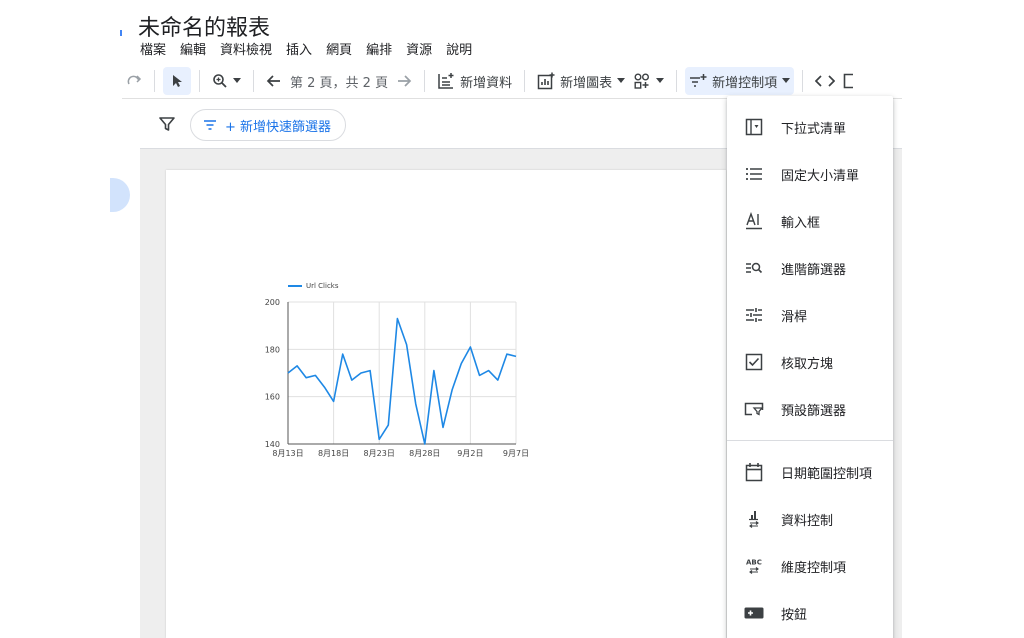 The width and height of the screenshot is (1024, 638). Describe the element at coordinates (754, 268) in the screenshot. I see `advanced-filter-icon` at that location.